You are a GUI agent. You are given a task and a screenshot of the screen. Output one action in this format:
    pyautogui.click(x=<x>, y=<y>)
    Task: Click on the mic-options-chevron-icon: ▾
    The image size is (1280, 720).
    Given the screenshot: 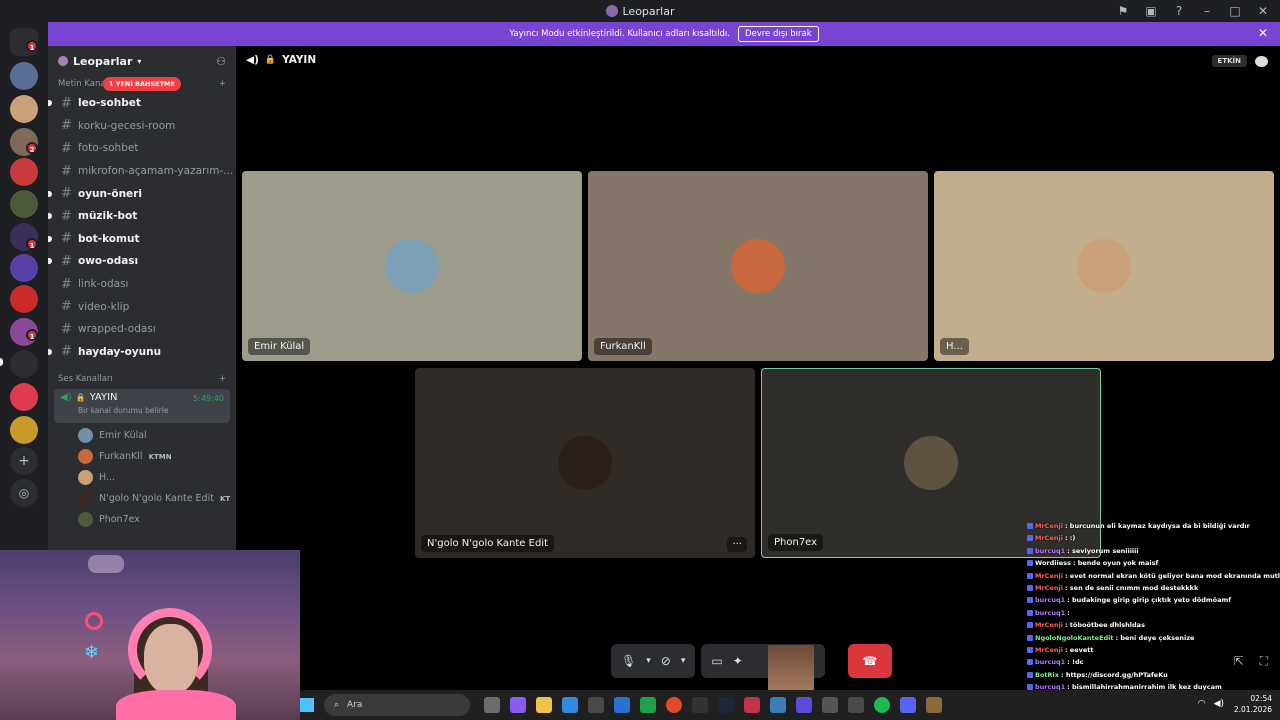 What is the action you would take?
    pyautogui.click(x=648, y=661)
    